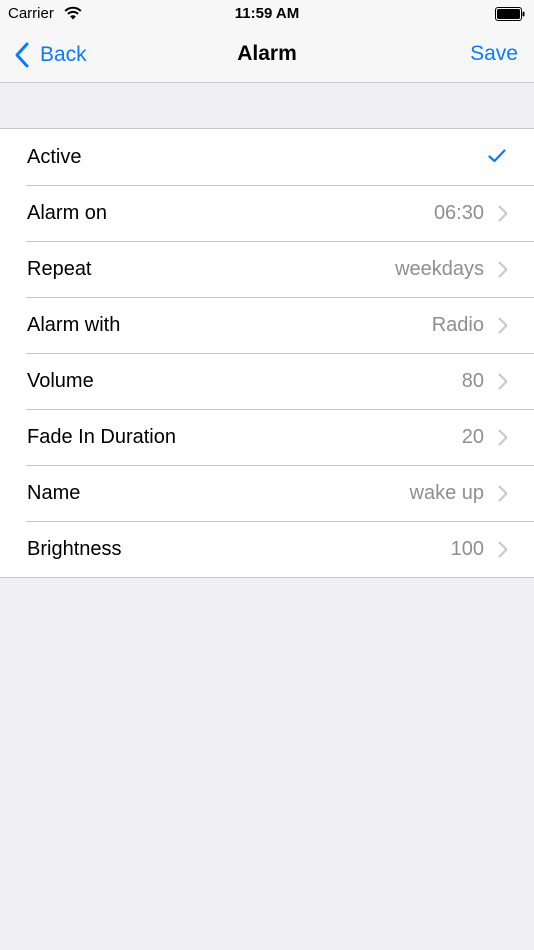  I want to click on row-value: 100, so click(467, 549).